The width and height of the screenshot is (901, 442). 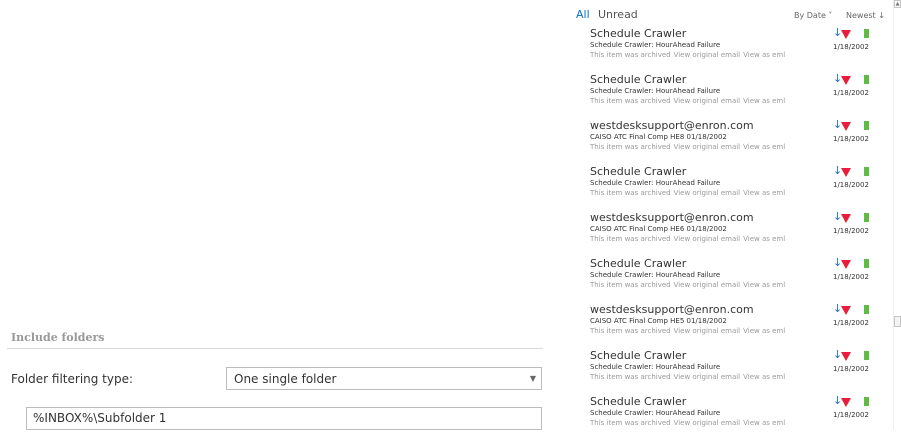 What do you see at coordinates (583, 14) in the screenshot?
I see `tab-all: All` at bounding box center [583, 14].